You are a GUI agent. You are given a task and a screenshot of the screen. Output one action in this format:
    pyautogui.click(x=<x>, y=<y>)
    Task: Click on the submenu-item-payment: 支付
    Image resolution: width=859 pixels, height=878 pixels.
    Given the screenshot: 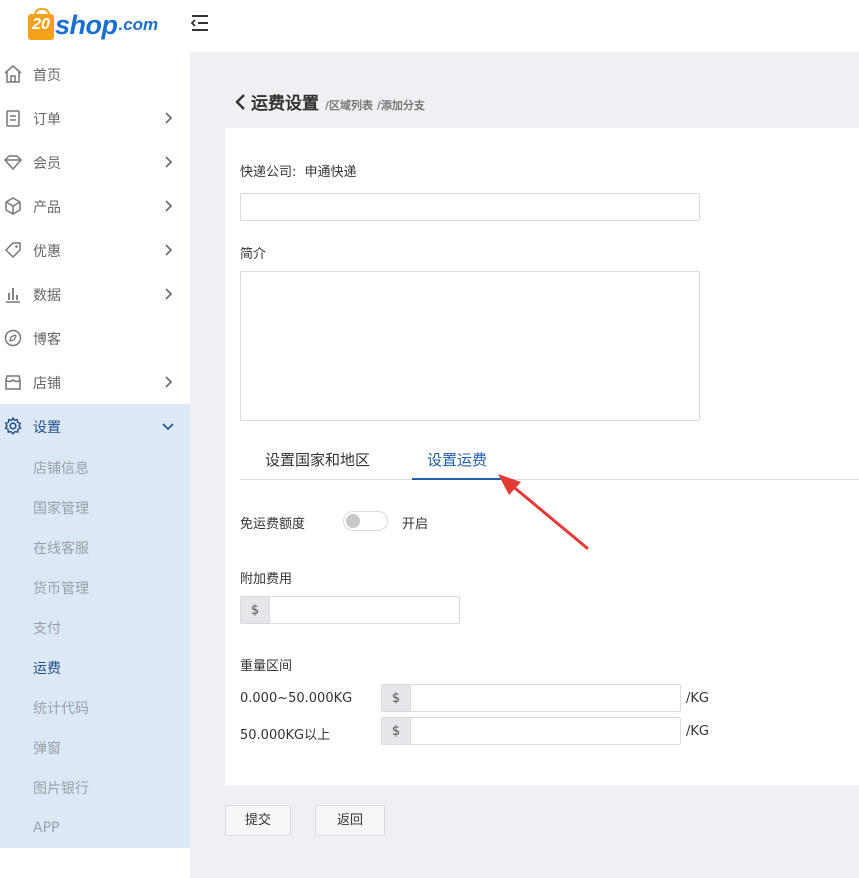 What is the action you would take?
    pyautogui.click(x=95, y=628)
    